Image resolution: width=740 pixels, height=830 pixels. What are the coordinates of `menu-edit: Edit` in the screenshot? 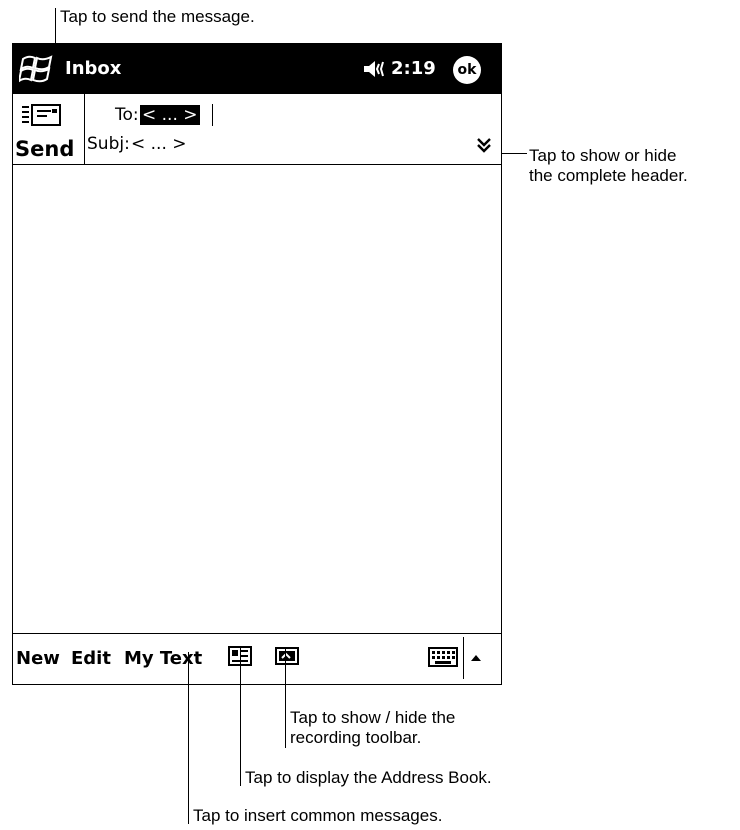 It's located at (91, 659).